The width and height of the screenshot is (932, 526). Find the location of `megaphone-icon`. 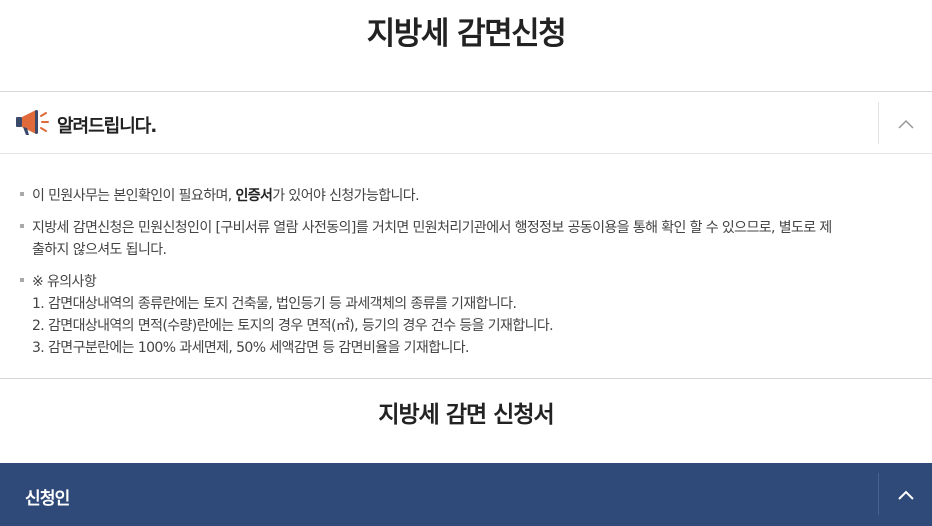

megaphone-icon is located at coordinates (32, 122).